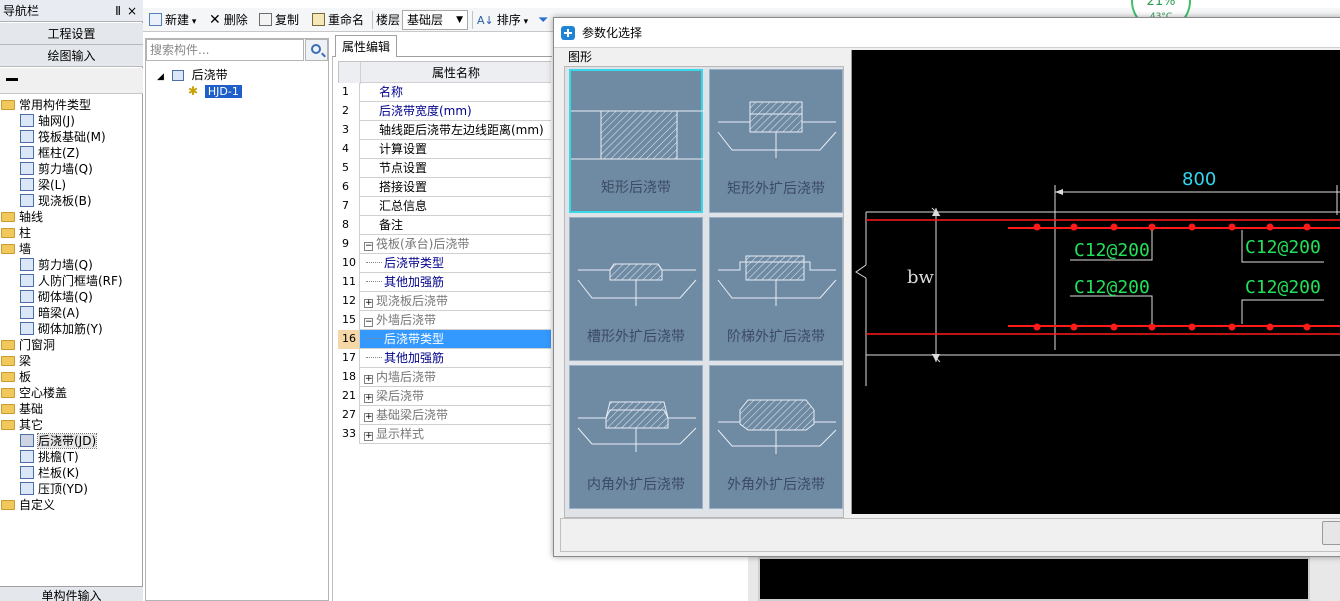 Image resolution: width=1340 pixels, height=601 pixels. I want to click on search-icon, so click(316, 49).